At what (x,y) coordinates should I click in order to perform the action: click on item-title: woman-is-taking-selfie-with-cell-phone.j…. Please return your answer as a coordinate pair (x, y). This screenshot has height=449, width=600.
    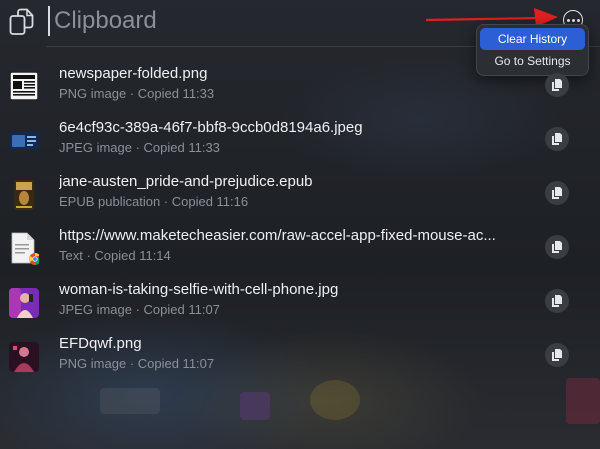
    Looking at the image, I should click on (199, 289).